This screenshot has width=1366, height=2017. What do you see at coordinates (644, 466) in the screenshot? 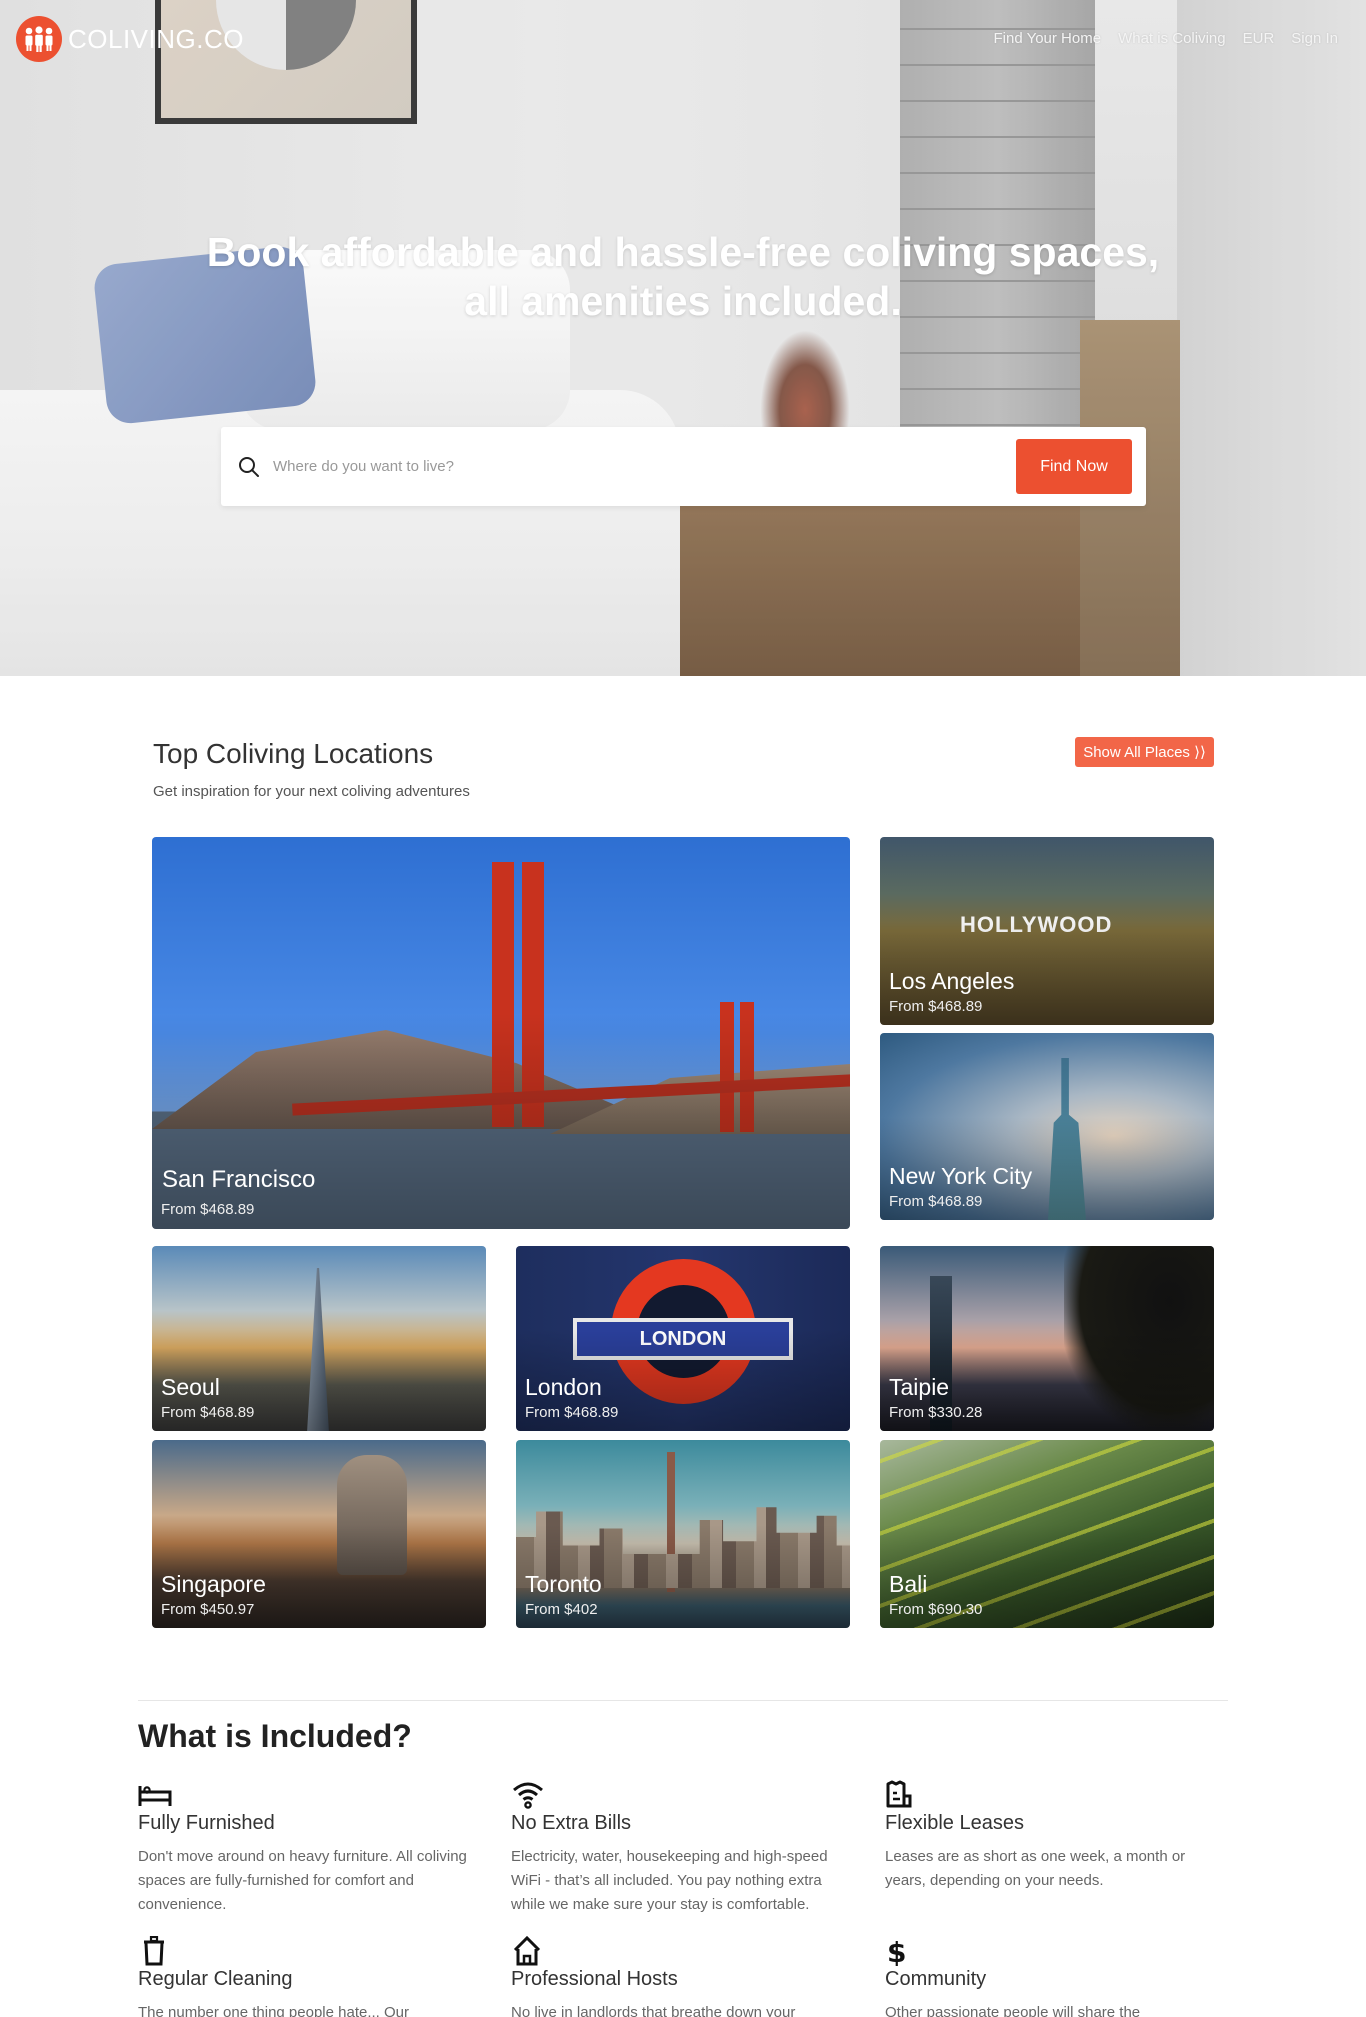
I see `location-search-input` at bounding box center [644, 466].